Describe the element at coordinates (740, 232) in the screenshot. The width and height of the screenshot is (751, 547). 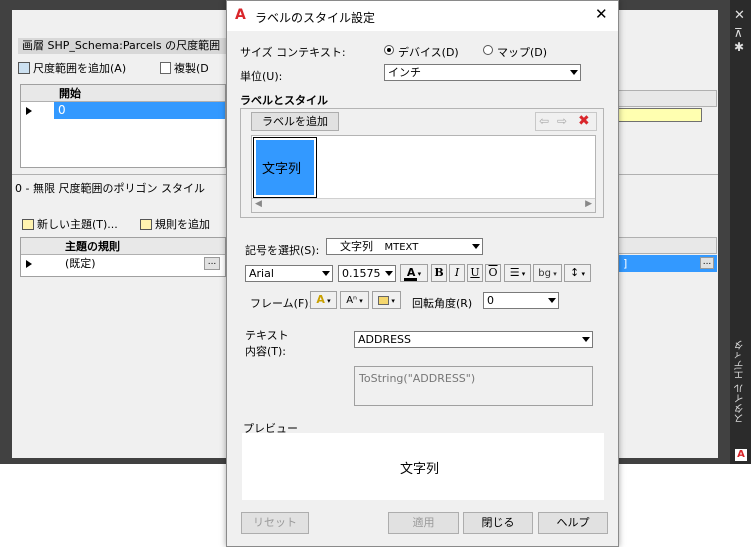
I see `style-editor-side-panel: ✕ ⊼ ✱ スタイル エディタ A` at that location.